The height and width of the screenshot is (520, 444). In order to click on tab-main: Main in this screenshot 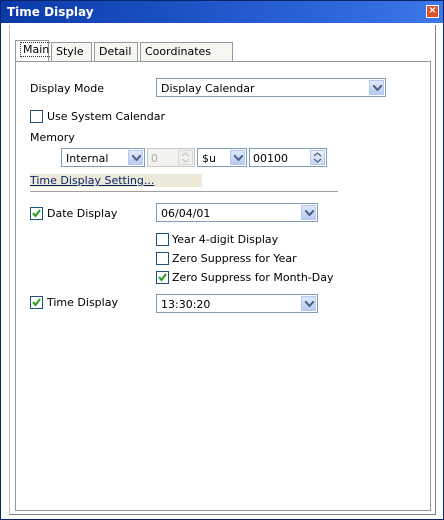, I will do `click(34, 50)`.